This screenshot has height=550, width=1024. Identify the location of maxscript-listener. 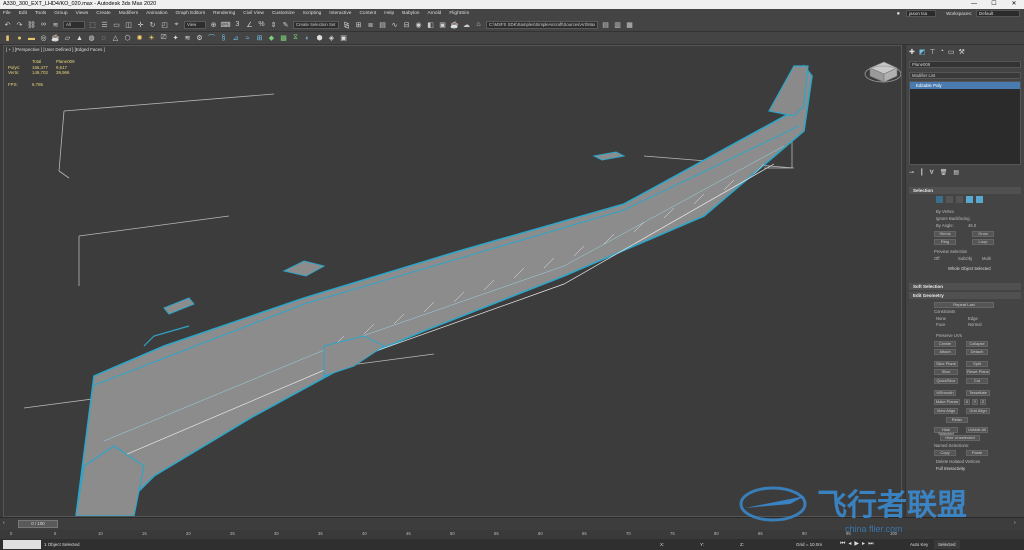
(22, 544).